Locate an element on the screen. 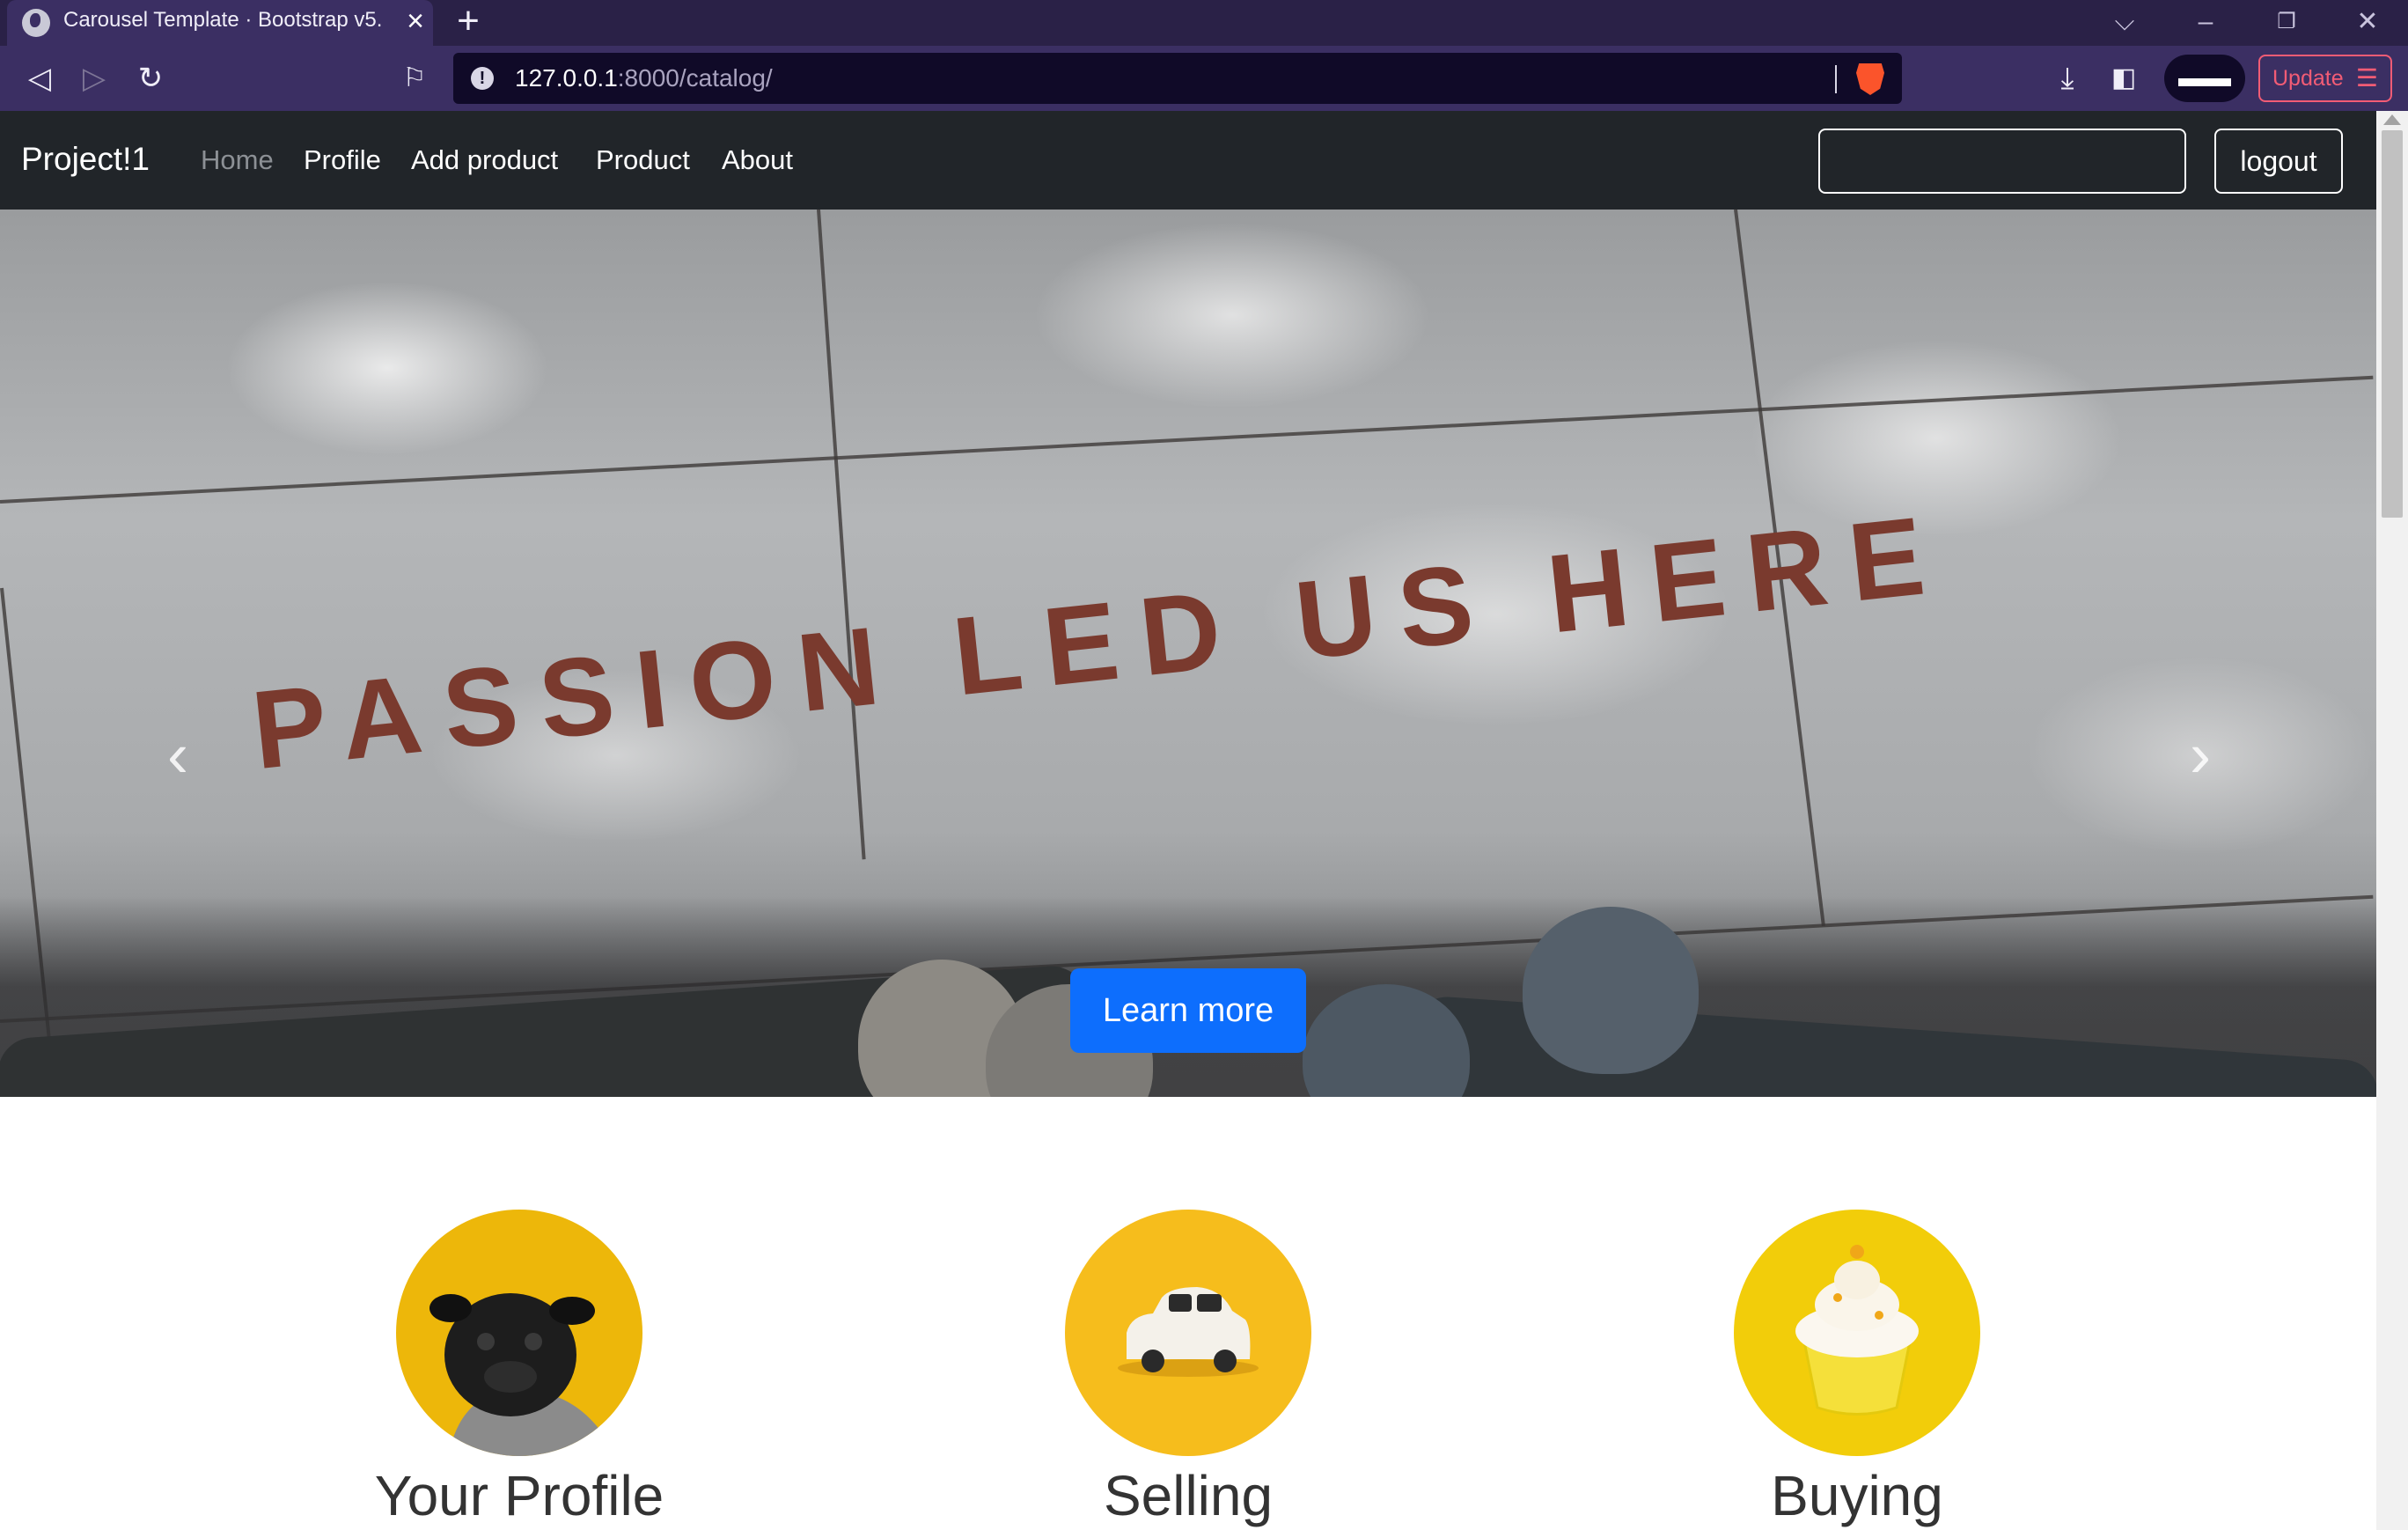 Image resolution: width=2408 pixels, height=1530 pixels. bookmark-icon: ⚐ is located at coordinates (415, 78).